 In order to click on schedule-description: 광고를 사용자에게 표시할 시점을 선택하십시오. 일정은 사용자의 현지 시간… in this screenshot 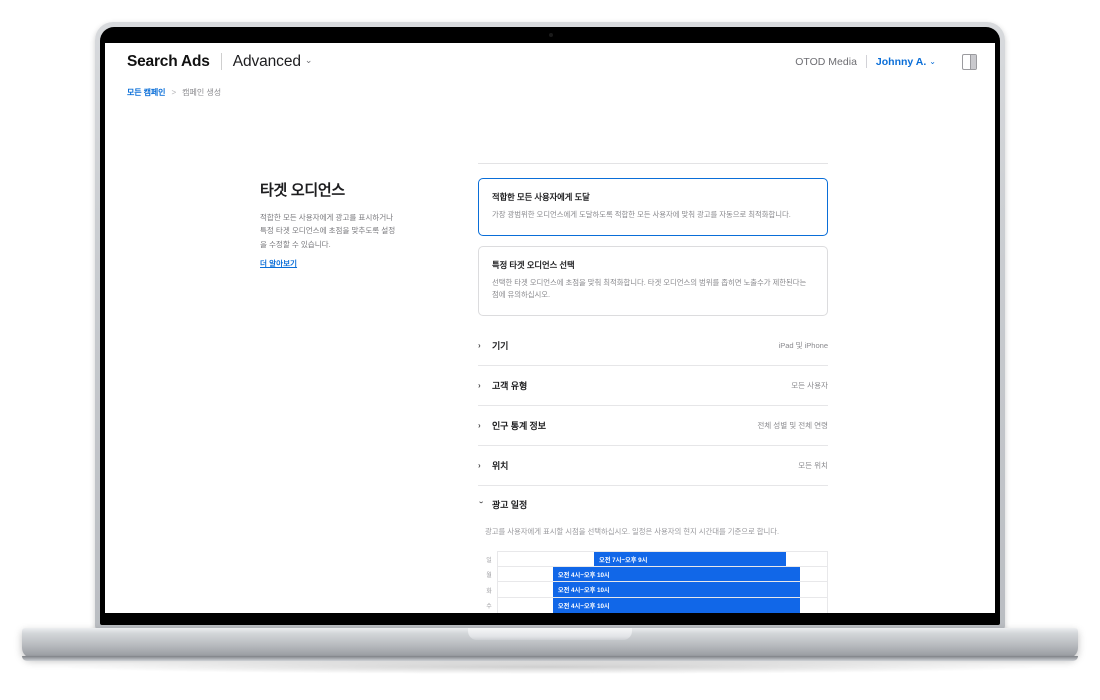, I will do `click(632, 532)`.